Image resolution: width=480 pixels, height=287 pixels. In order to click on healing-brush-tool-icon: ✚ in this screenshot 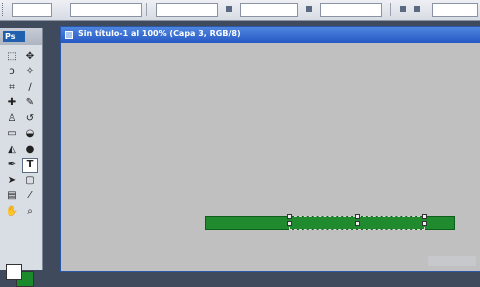, I will do `click(12, 103)`.